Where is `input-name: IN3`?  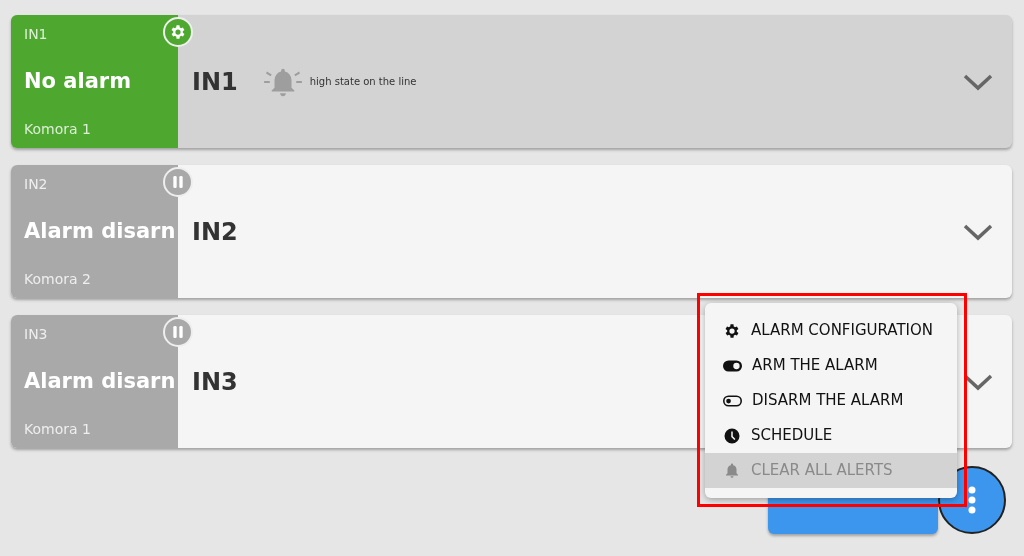 input-name: IN3 is located at coordinates (215, 382).